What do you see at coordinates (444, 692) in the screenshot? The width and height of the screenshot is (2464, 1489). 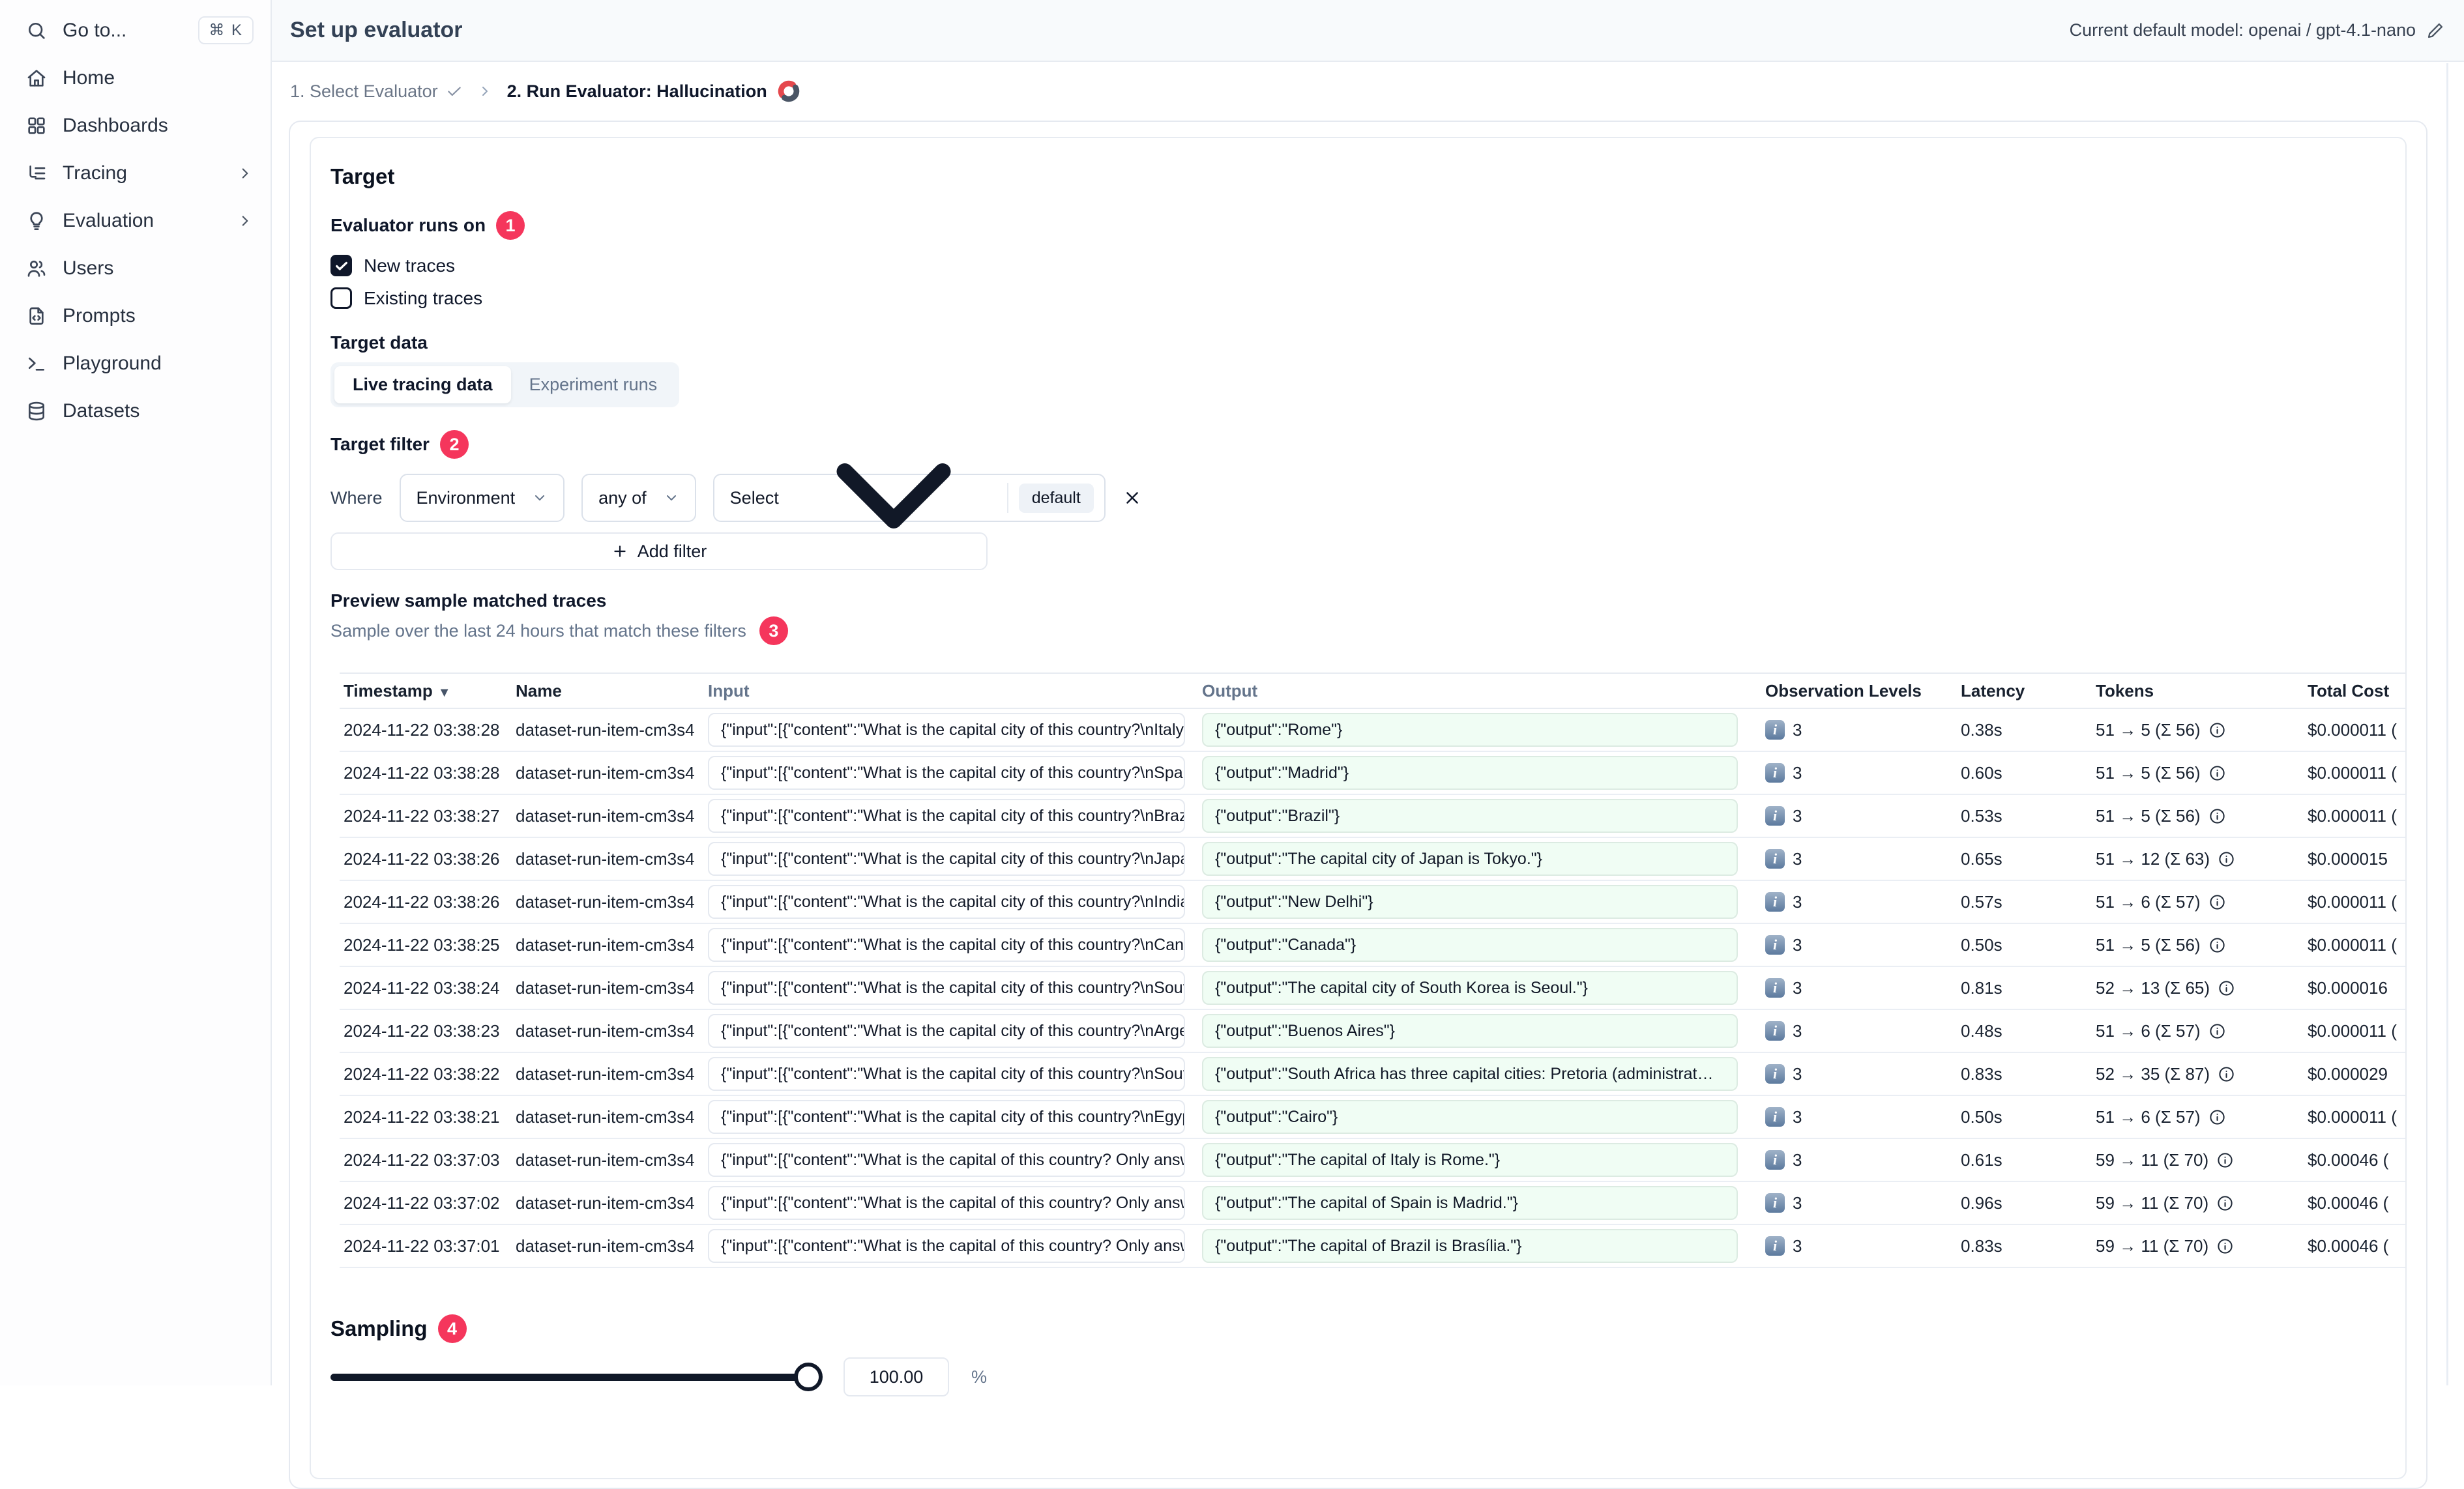 I see `sort-desc-icon: ▼` at bounding box center [444, 692].